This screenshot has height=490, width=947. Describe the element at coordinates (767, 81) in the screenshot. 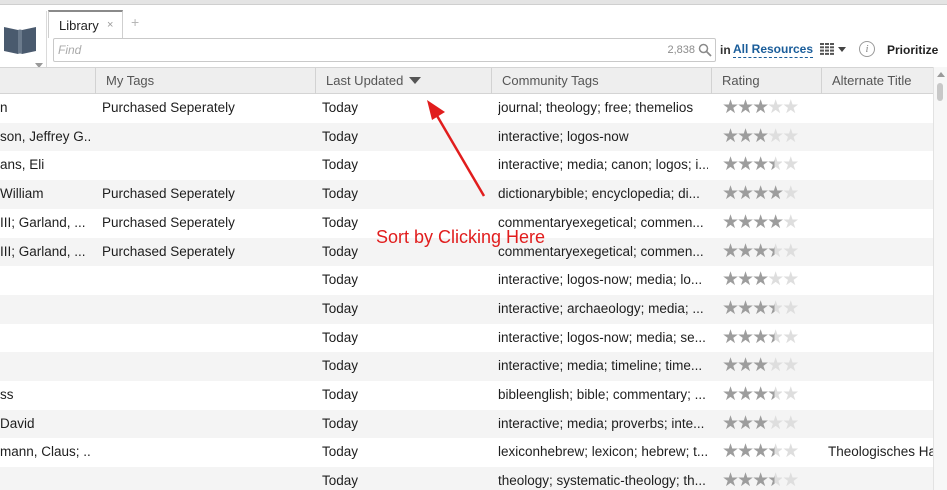

I see `column-header-rating: Rating` at that location.